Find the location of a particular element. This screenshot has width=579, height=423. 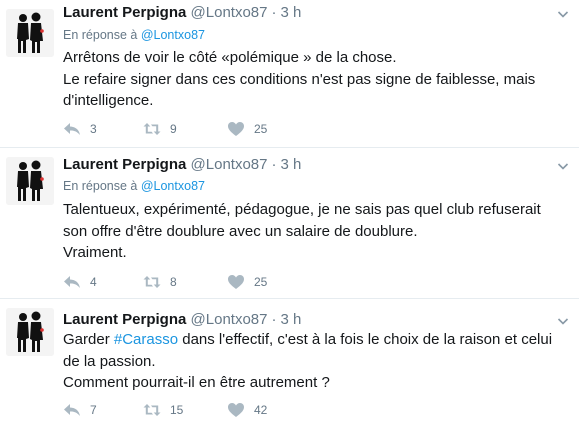

reply-button: 7 is located at coordinates (80, 410).